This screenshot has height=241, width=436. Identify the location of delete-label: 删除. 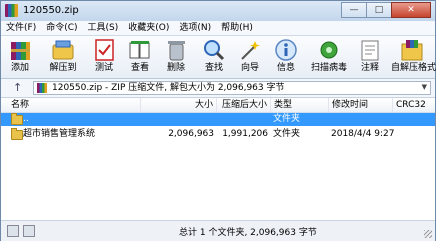
(175, 68).